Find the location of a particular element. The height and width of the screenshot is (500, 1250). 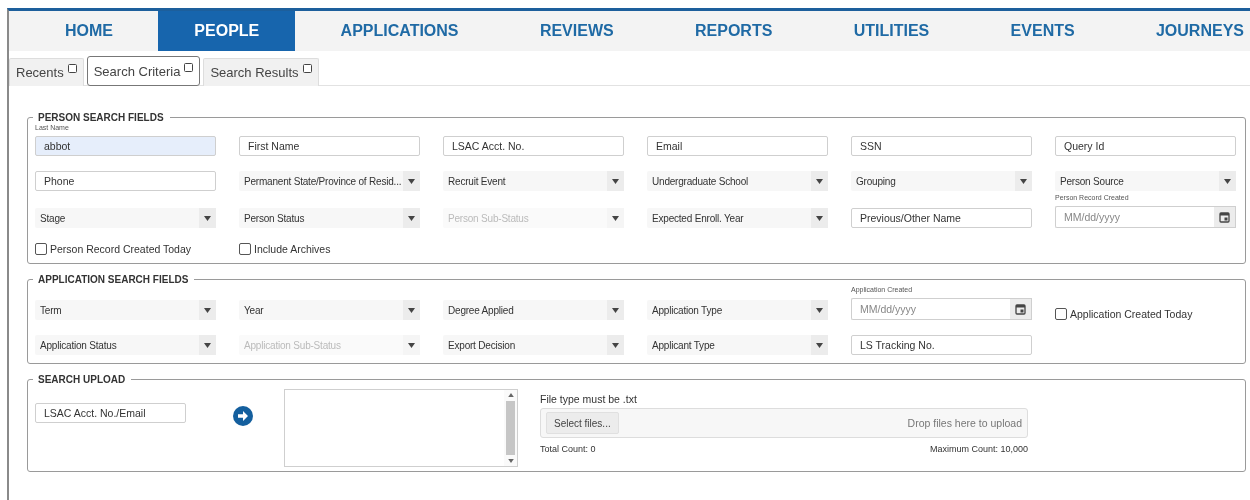

text-field: Query Id is located at coordinates (1145, 146).